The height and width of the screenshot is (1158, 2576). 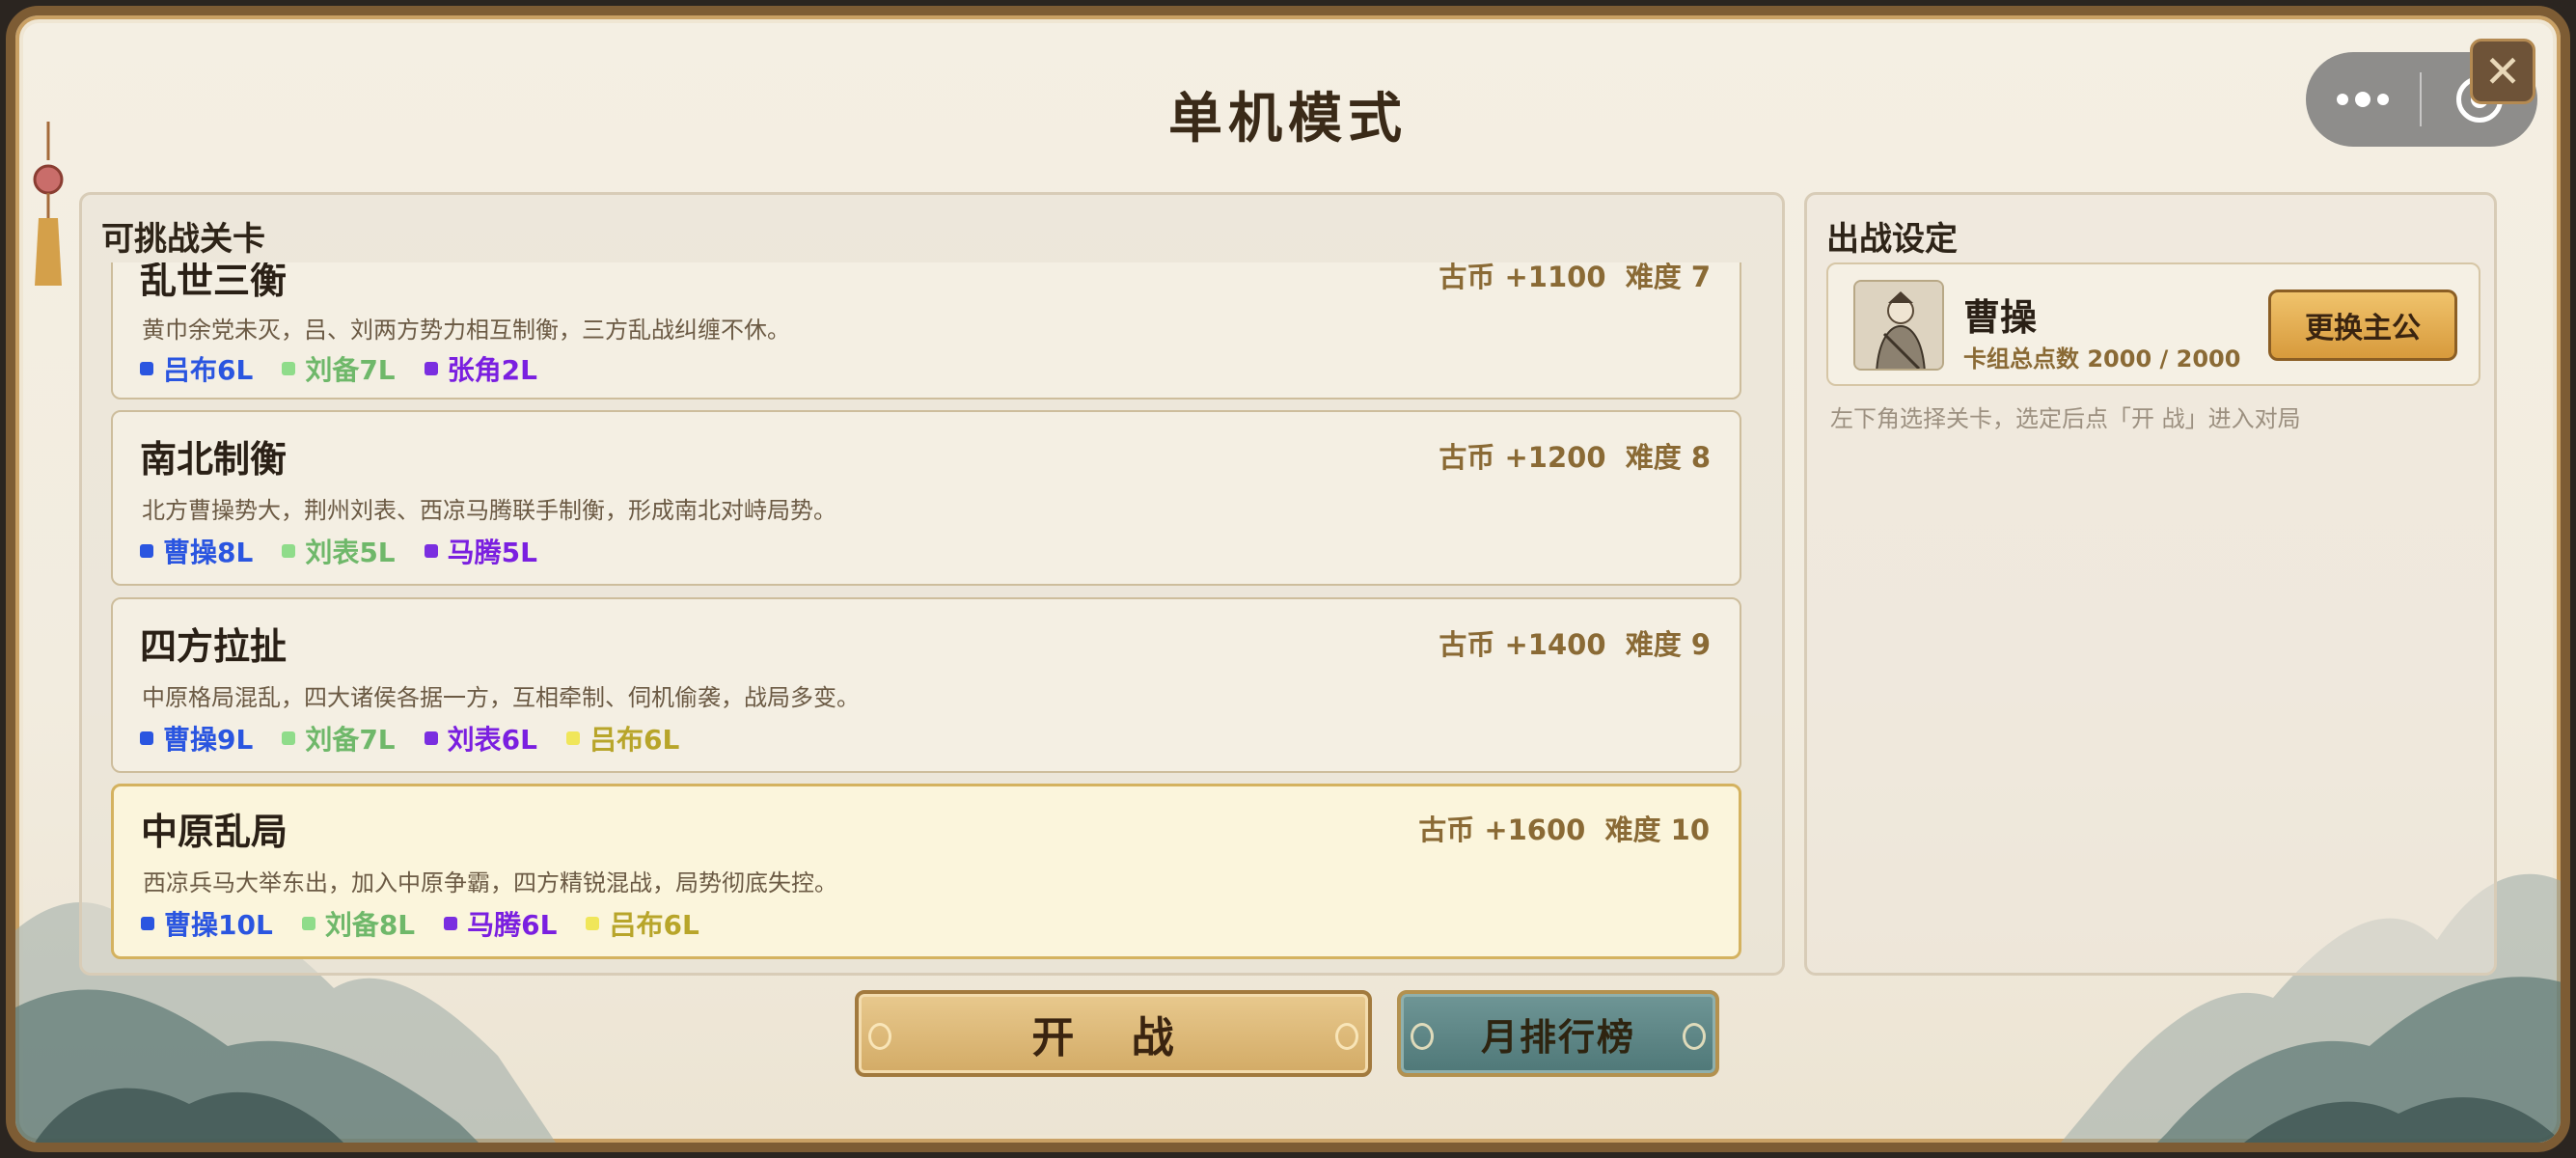 I want to click on lord-name: 曹操, so click(x=2000, y=317).